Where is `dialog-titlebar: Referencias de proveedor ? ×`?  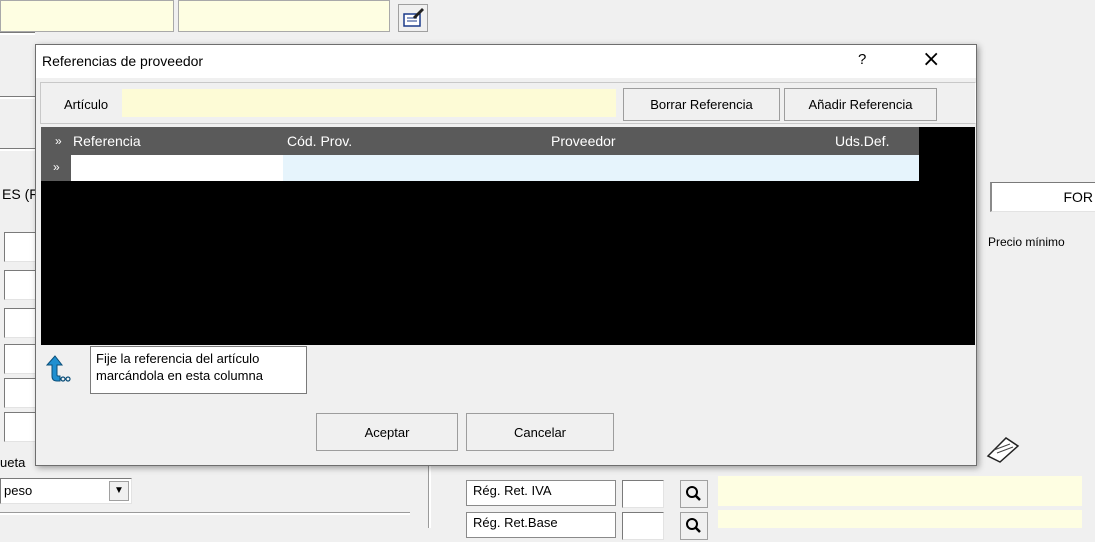 dialog-titlebar: Referencias de proveedor ? × is located at coordinates (506, 61).